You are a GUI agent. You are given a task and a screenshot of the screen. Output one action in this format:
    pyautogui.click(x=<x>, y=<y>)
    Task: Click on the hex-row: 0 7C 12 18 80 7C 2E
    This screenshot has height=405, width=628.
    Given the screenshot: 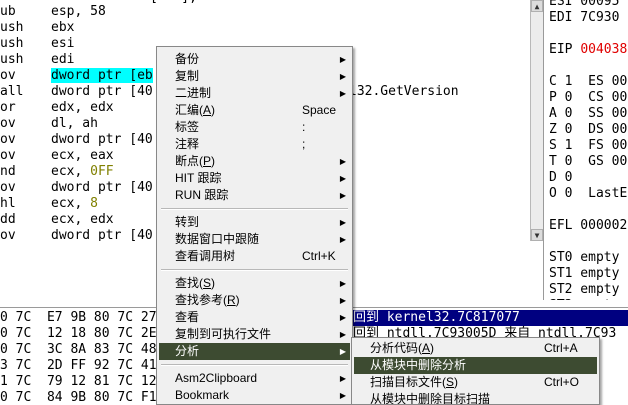 What is the action you would take?
    pyautogui.click(x=78, y=334)
    